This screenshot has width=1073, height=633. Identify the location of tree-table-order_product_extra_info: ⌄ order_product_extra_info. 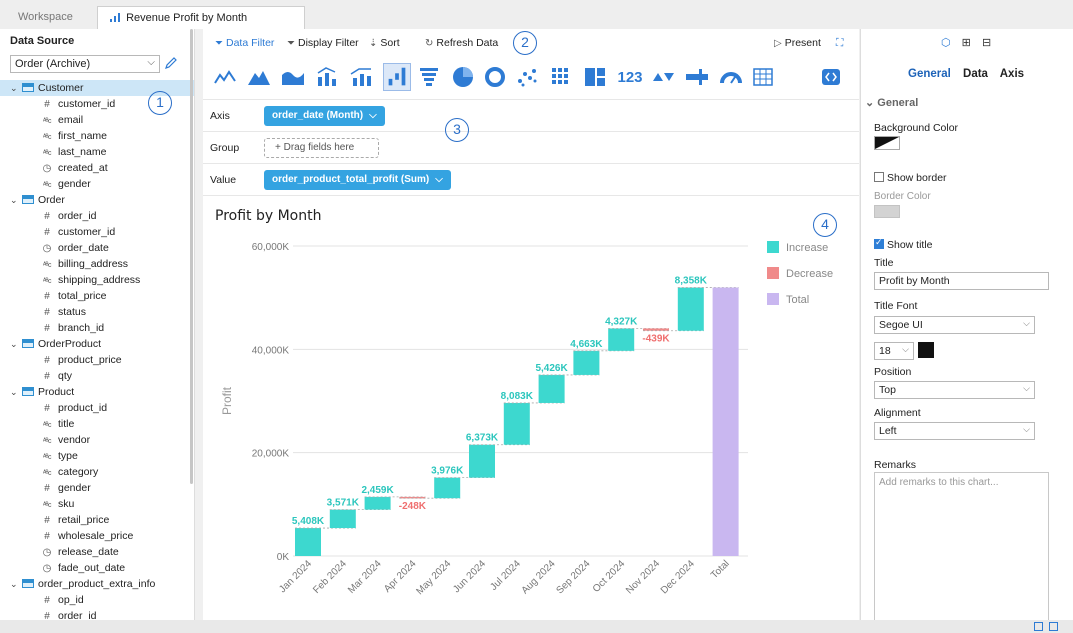
(97, 584).